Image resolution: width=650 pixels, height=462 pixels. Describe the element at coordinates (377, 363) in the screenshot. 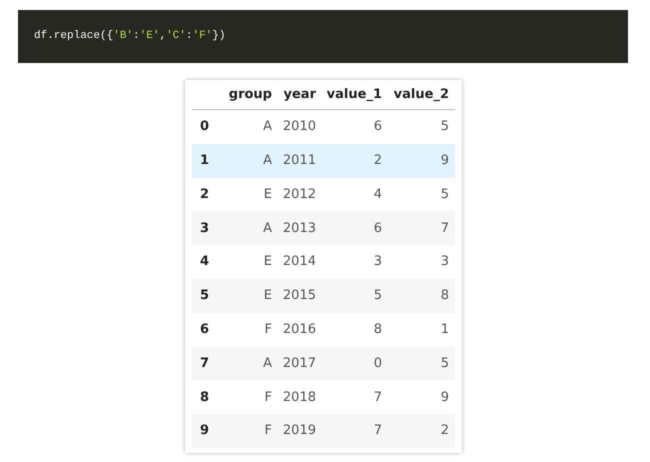

I see `table-cell-text: 0` at that location.